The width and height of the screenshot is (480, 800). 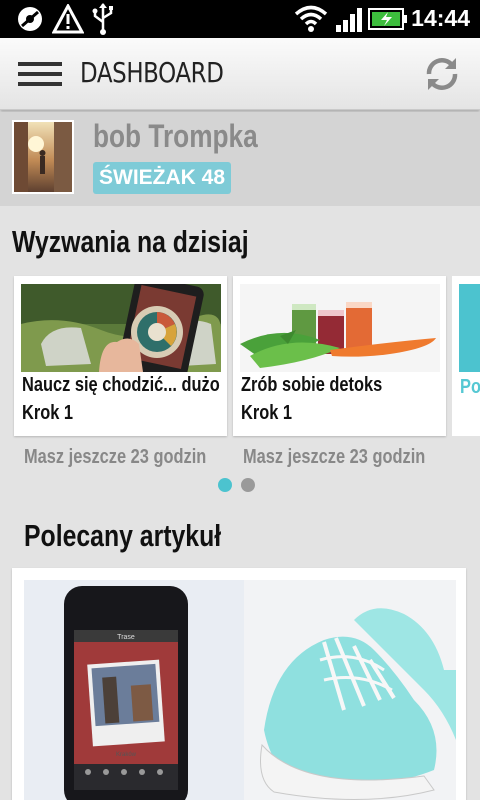 What do you see at coordinates (440, 18) in the screenshot?
I see `status-time: 14:44` at bounding box center [440, 18].